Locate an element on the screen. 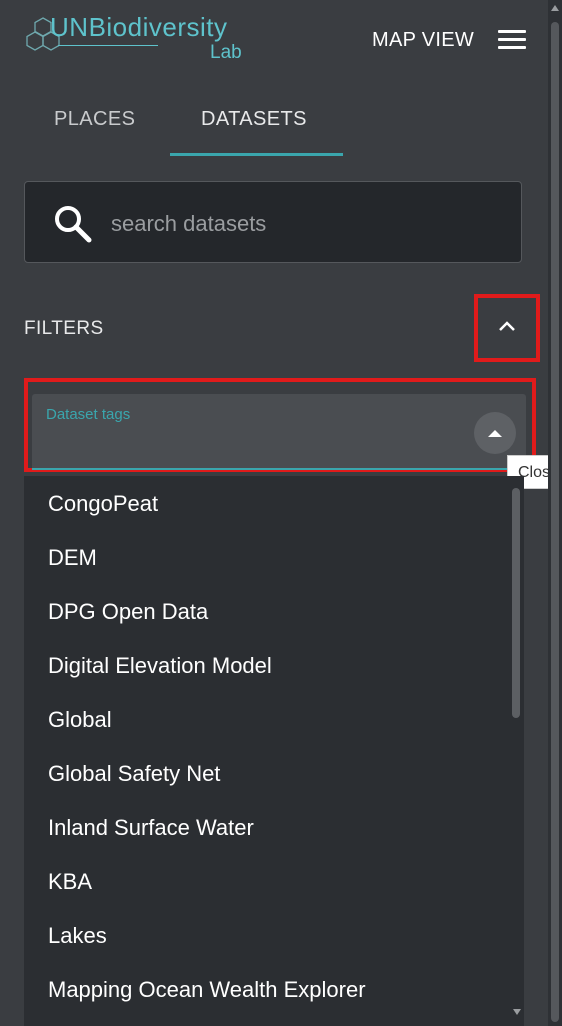 The image size is (562, 1026). logo-wordmark: UNBiodiversity is located at coordinates (139, 27).